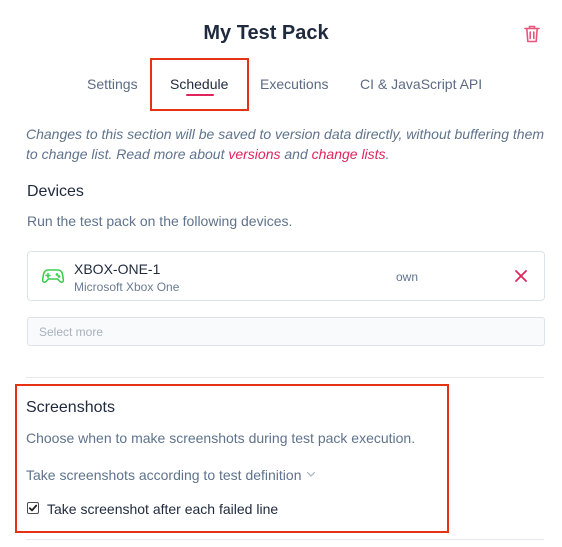 Image resolution: width=562 pixels, height=547 pixels. Describe the element at coordinates (254, 154) in the screenshot. I see `versions-link: versions` at that location.